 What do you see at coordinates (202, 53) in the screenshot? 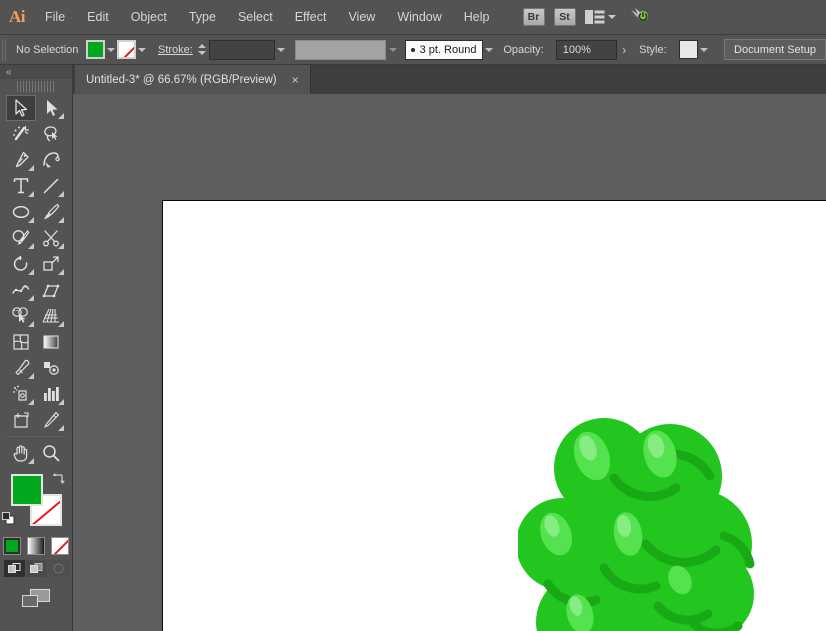
I see `stepper-down-icon` at bounding box center [202, 53].